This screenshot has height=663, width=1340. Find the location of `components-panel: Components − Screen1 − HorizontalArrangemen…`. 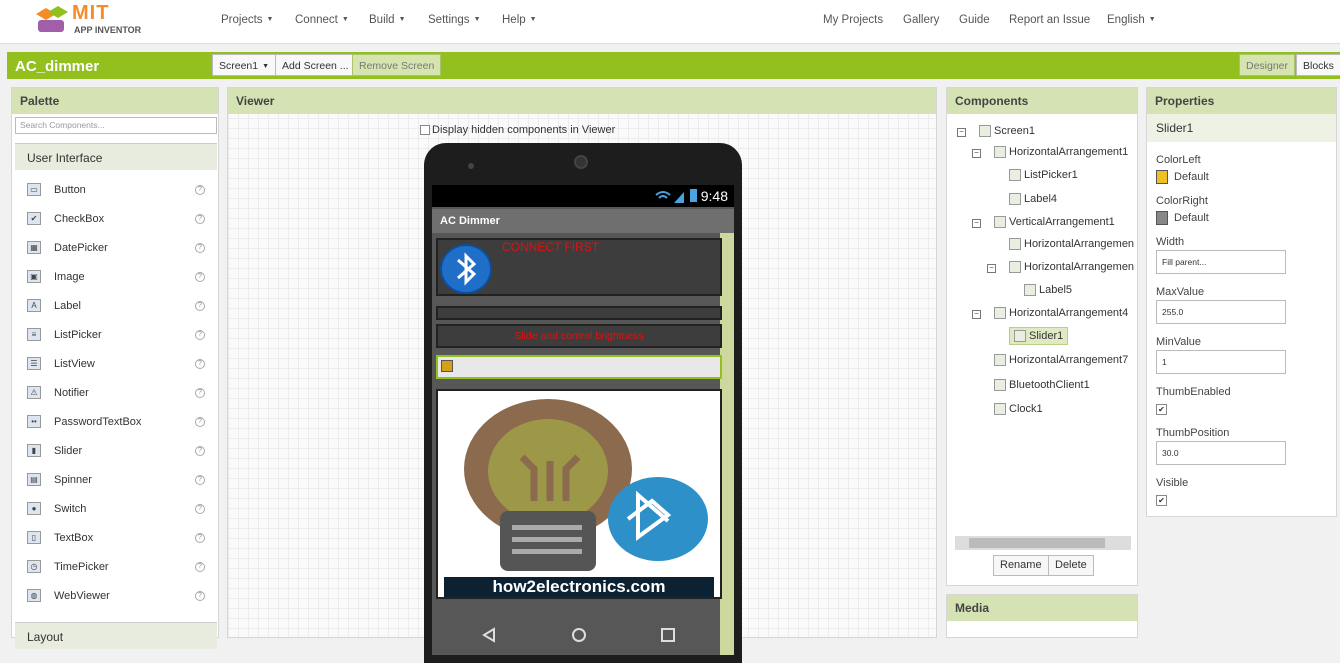

components-panel: Components − Screen1 − HorizontalArrangemen… is located at coordinates (1042, 336).